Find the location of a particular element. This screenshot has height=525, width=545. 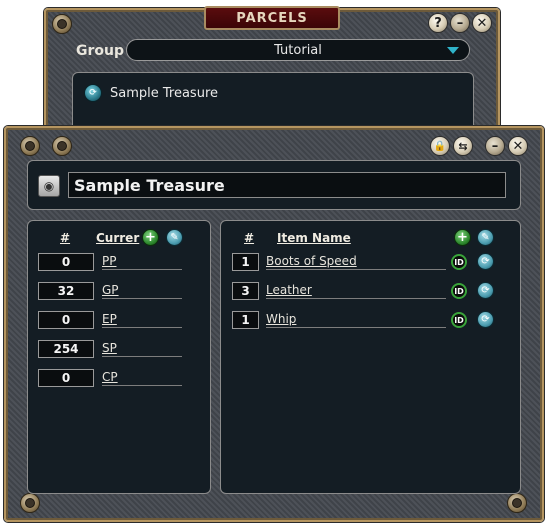

parcel-item-label: Sample Treasure is located at coordinates (164, 93).